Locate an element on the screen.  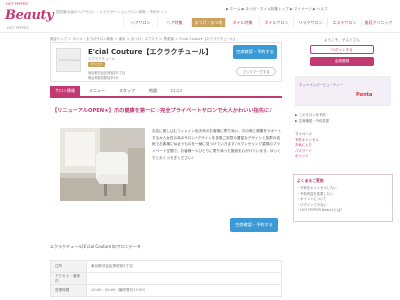
salon-kana: エクラクチュール is located at coordinates (102, 59).